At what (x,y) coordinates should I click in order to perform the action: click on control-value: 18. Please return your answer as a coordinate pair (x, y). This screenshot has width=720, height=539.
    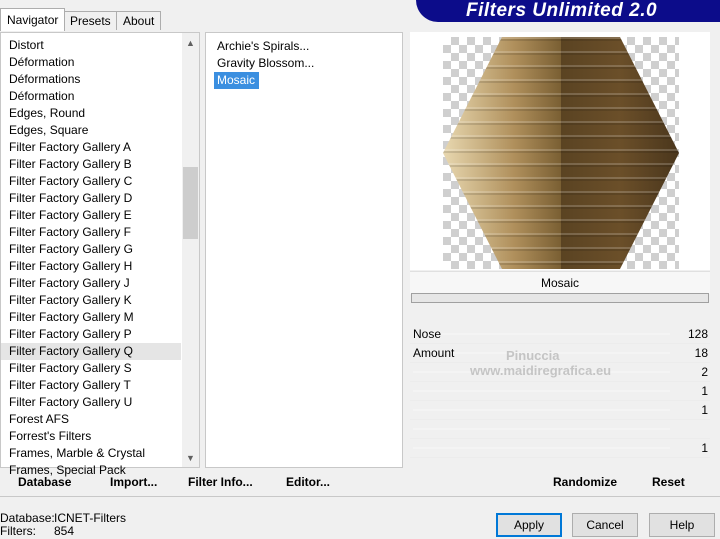
    Looking at the image, I should click on (701, 353).